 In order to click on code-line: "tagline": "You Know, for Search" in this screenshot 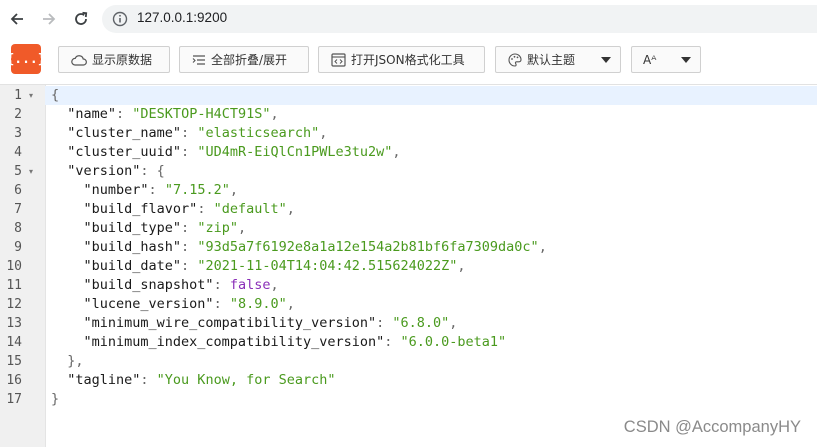, I will do `click(193, 380)`.